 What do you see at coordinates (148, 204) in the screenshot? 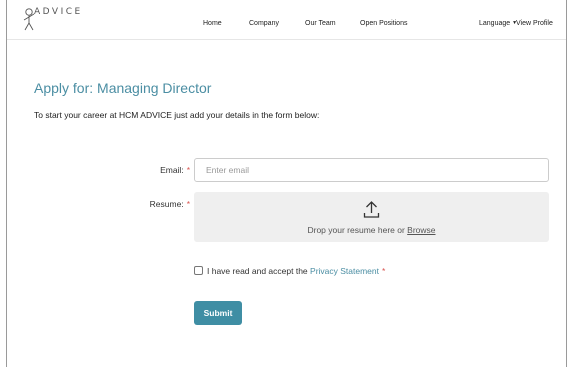
I see `resume-label: Resume: *` at bounding box center [148, 204].